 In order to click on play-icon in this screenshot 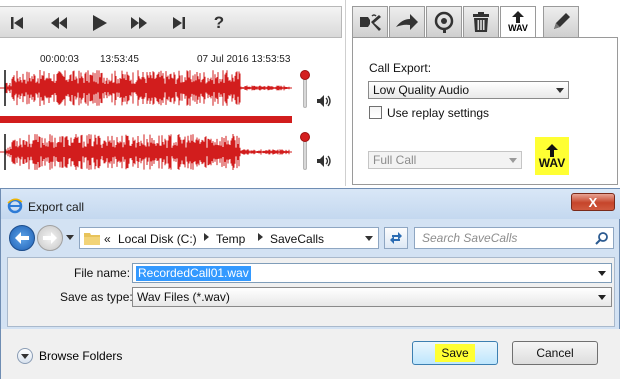, I will do `click(100, 23)`.